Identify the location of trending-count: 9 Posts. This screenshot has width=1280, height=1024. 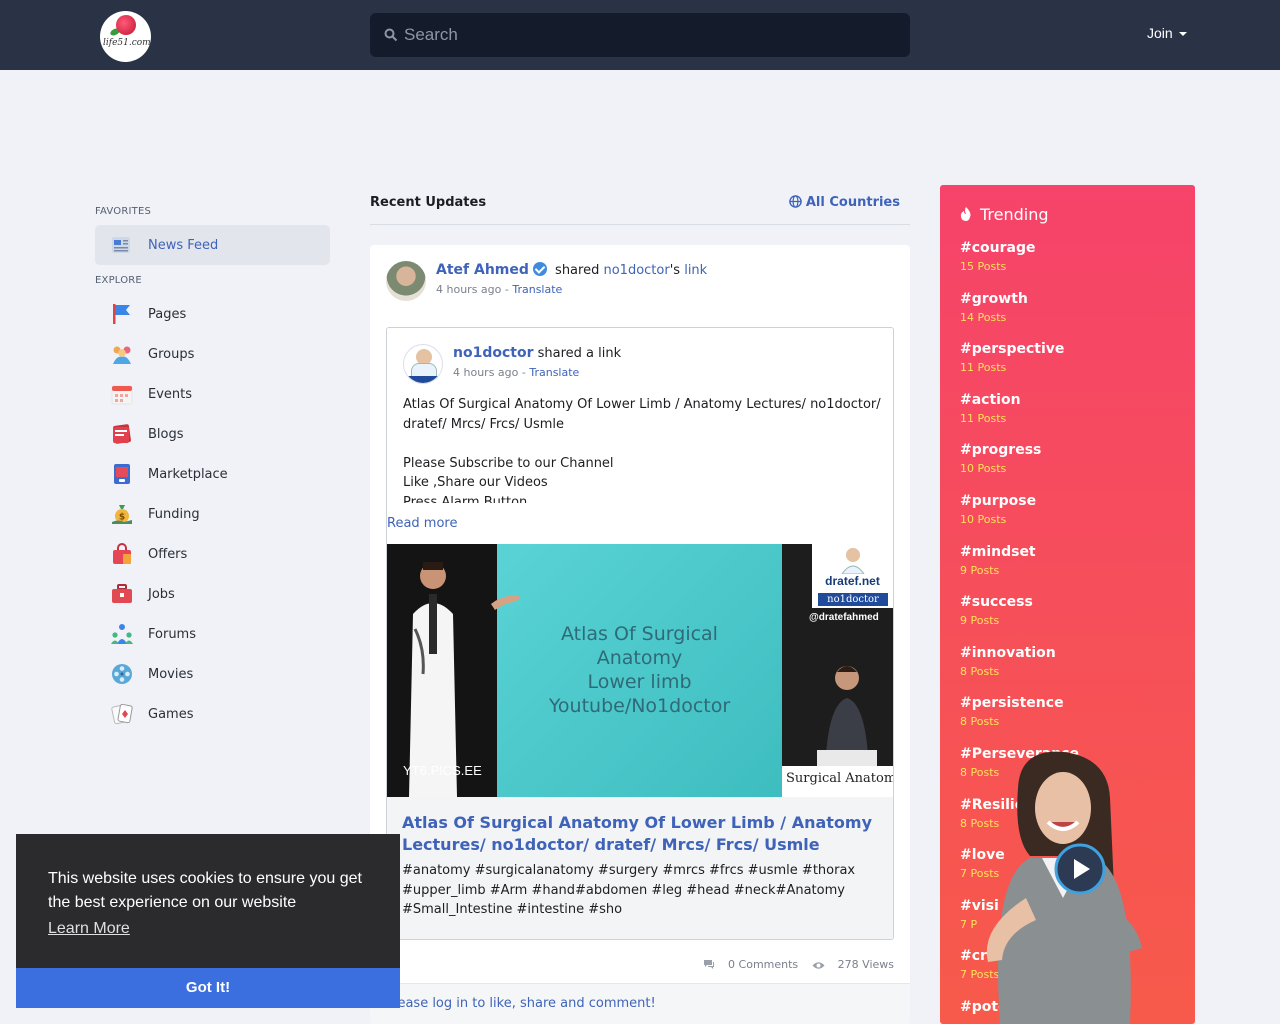
(980, 570).